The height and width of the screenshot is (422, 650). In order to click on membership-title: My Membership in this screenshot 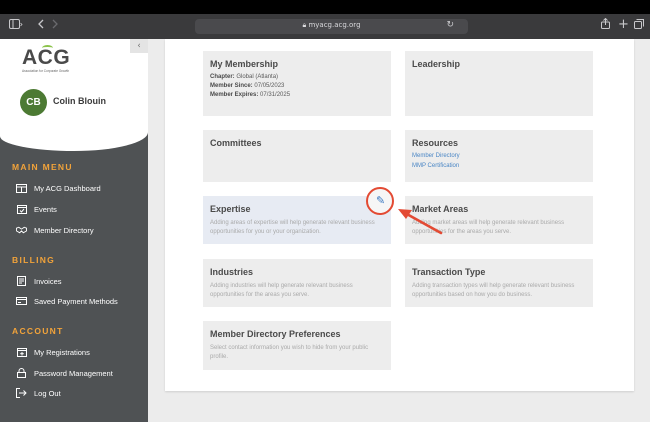, I will do `click(244, 64)`.